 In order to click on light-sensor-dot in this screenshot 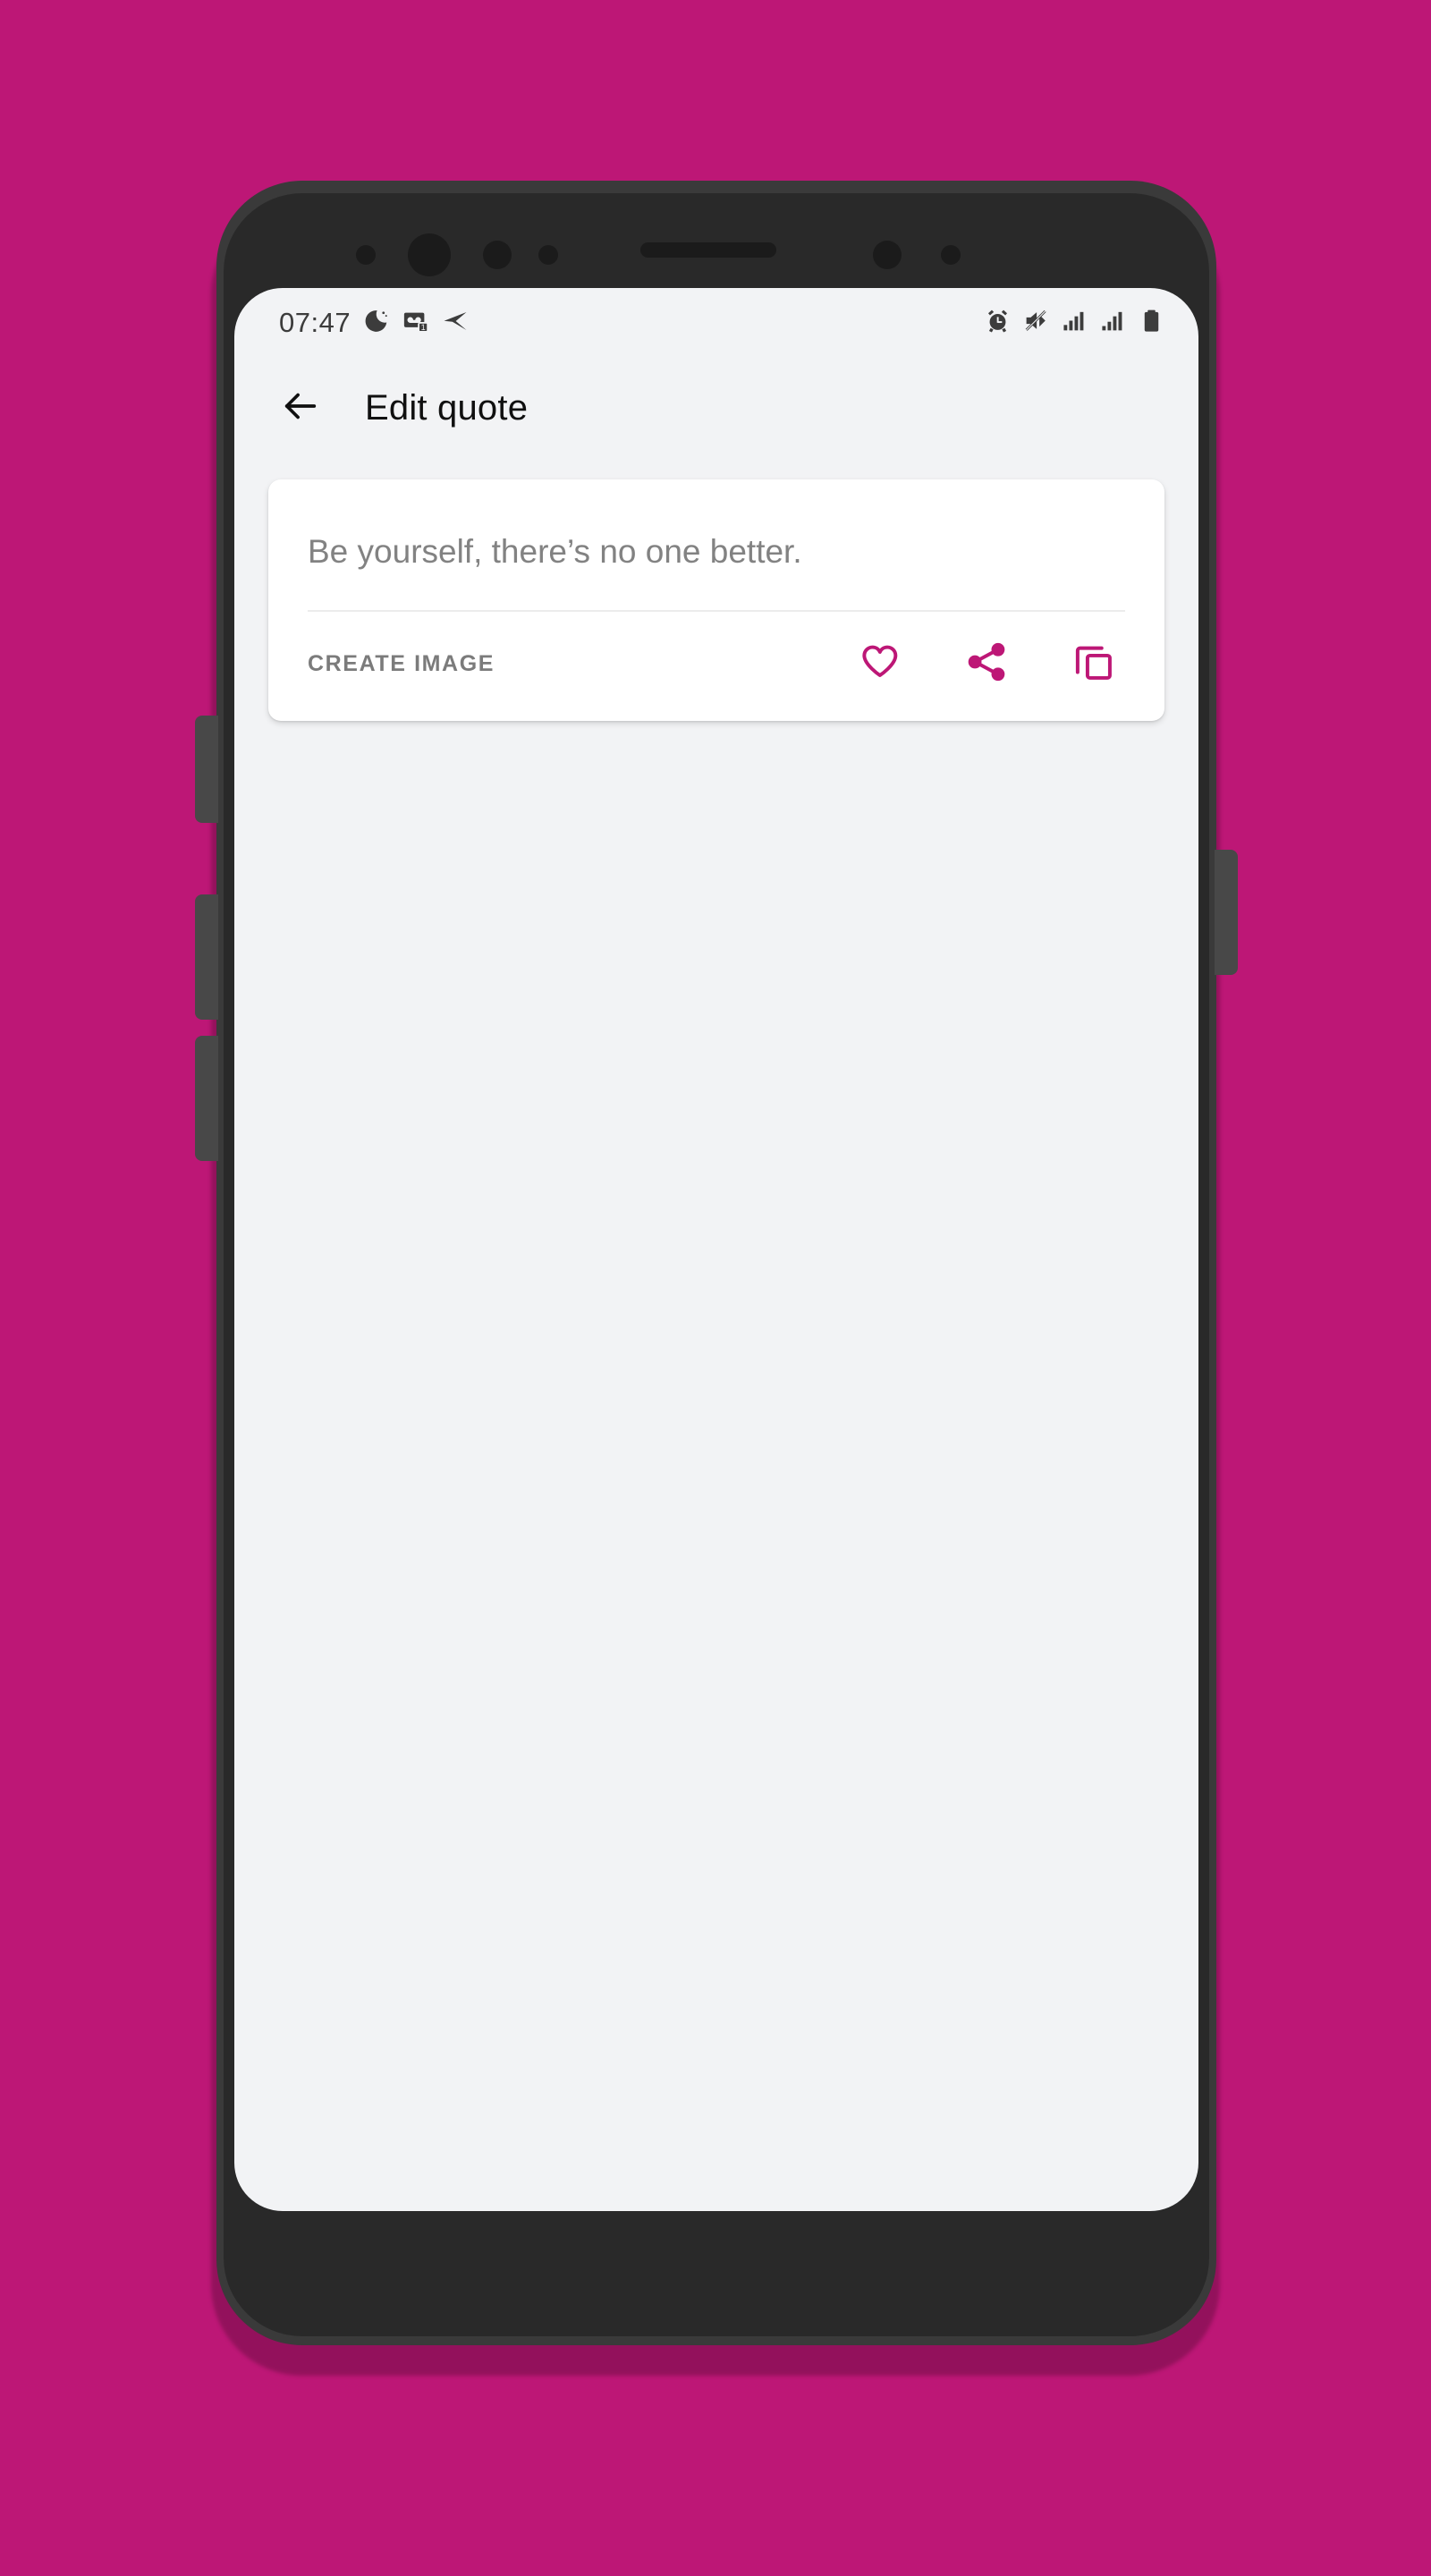, I will do `click(498, 255)`.